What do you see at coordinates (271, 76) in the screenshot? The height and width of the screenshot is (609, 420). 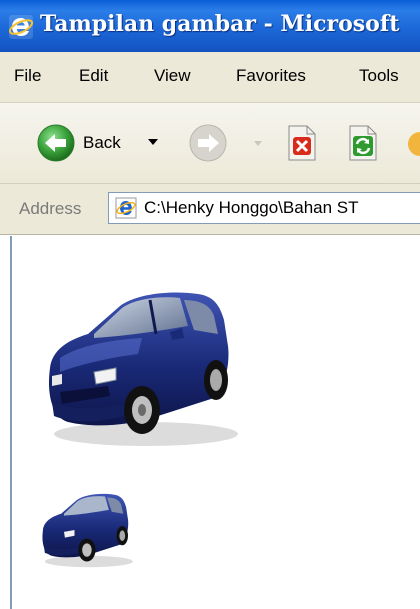 I see `menu-favorites: Favorites` at bounding box center [271, 76].